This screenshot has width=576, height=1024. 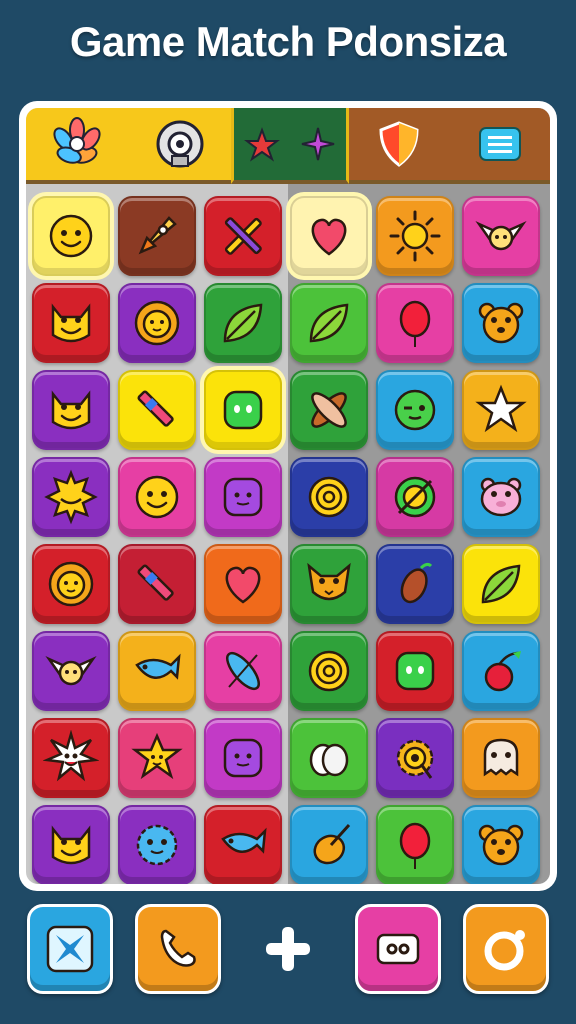 What do you see at coordinates (157, 410) in the screenshot?
I see `tile-r3-c2` at bounding box center [157, 410].